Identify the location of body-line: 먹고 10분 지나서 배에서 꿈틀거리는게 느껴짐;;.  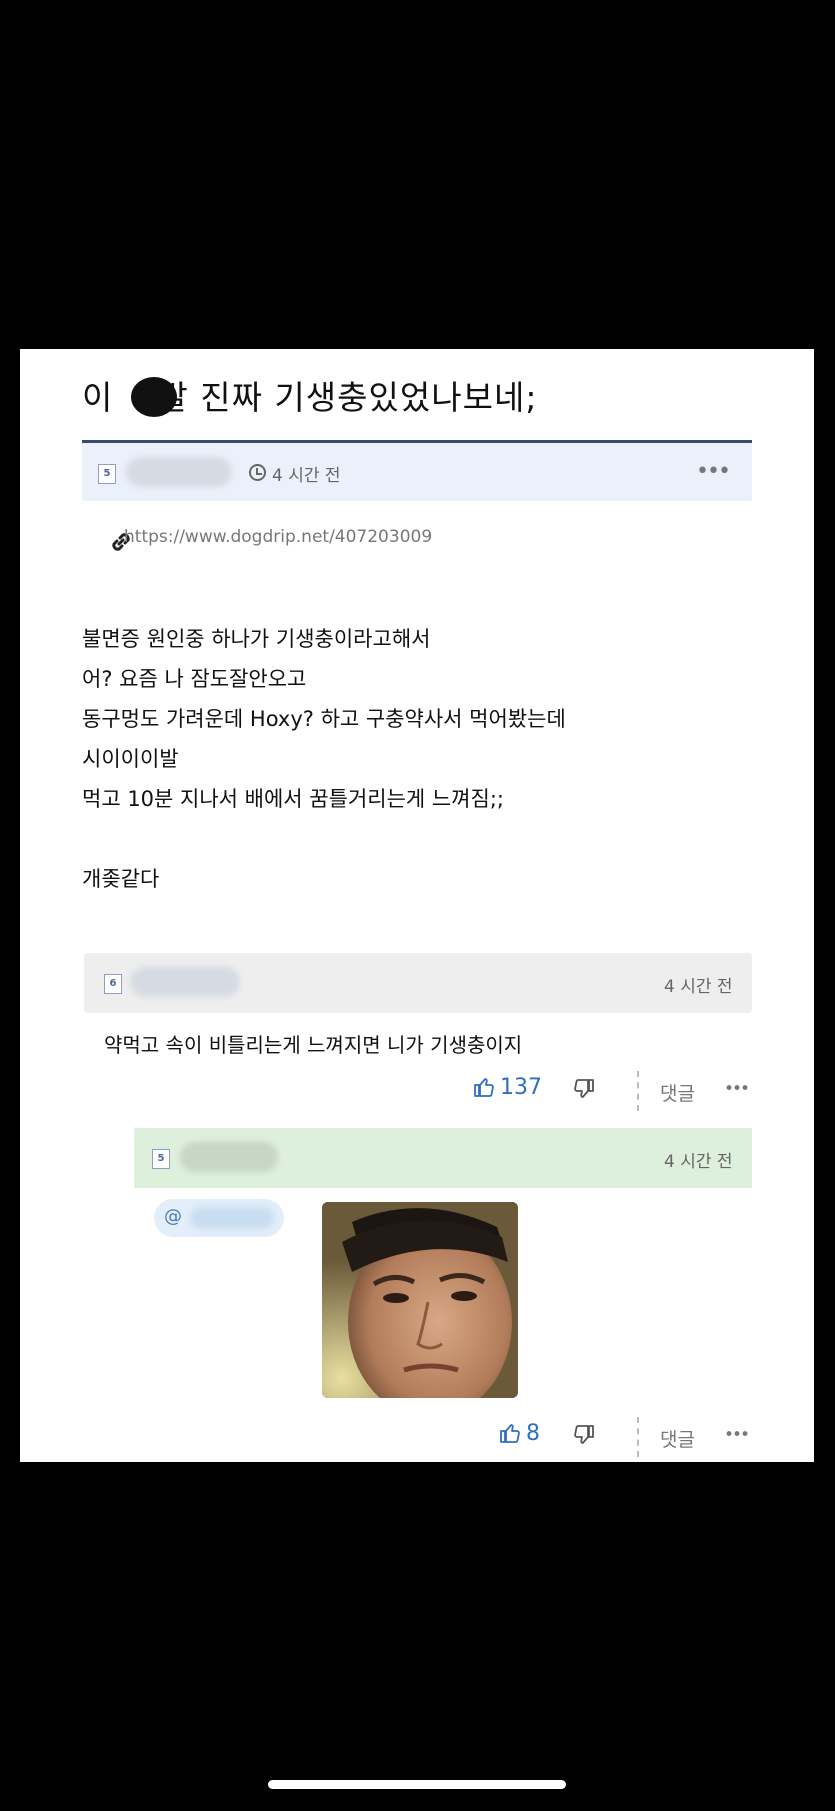
(293, 799).